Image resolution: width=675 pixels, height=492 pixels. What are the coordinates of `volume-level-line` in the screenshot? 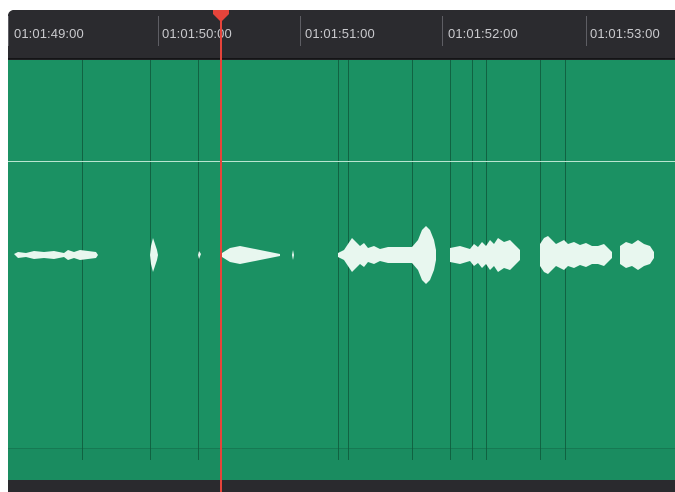 It's located at (341, 161).